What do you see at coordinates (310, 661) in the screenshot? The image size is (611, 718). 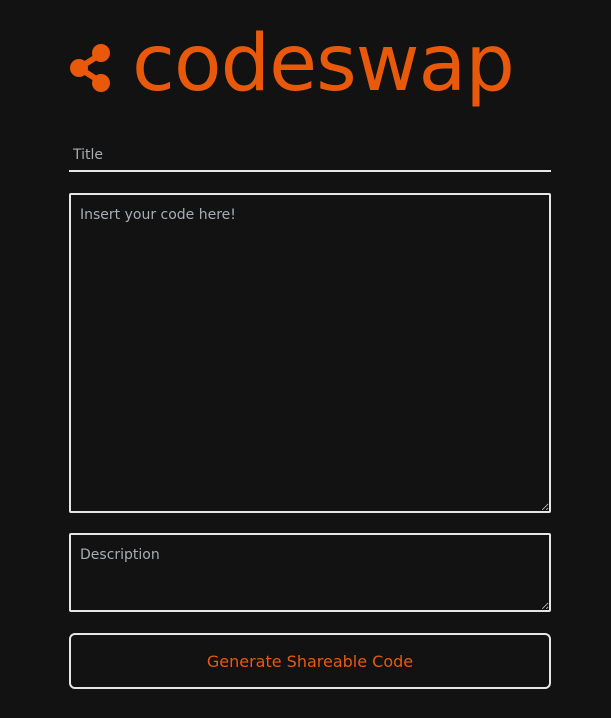 I see `generate-shareable-code-button: Generate Shareable Code` at bounding box center [310, 661].